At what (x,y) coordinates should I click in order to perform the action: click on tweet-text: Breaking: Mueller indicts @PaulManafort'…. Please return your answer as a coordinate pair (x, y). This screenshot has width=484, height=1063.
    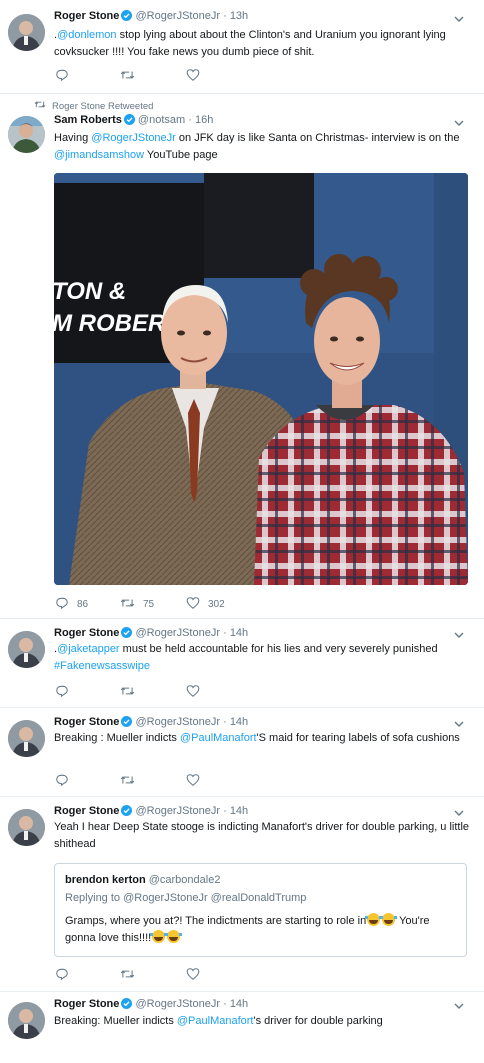
    Looking at the image, I should click on (262, 1021).